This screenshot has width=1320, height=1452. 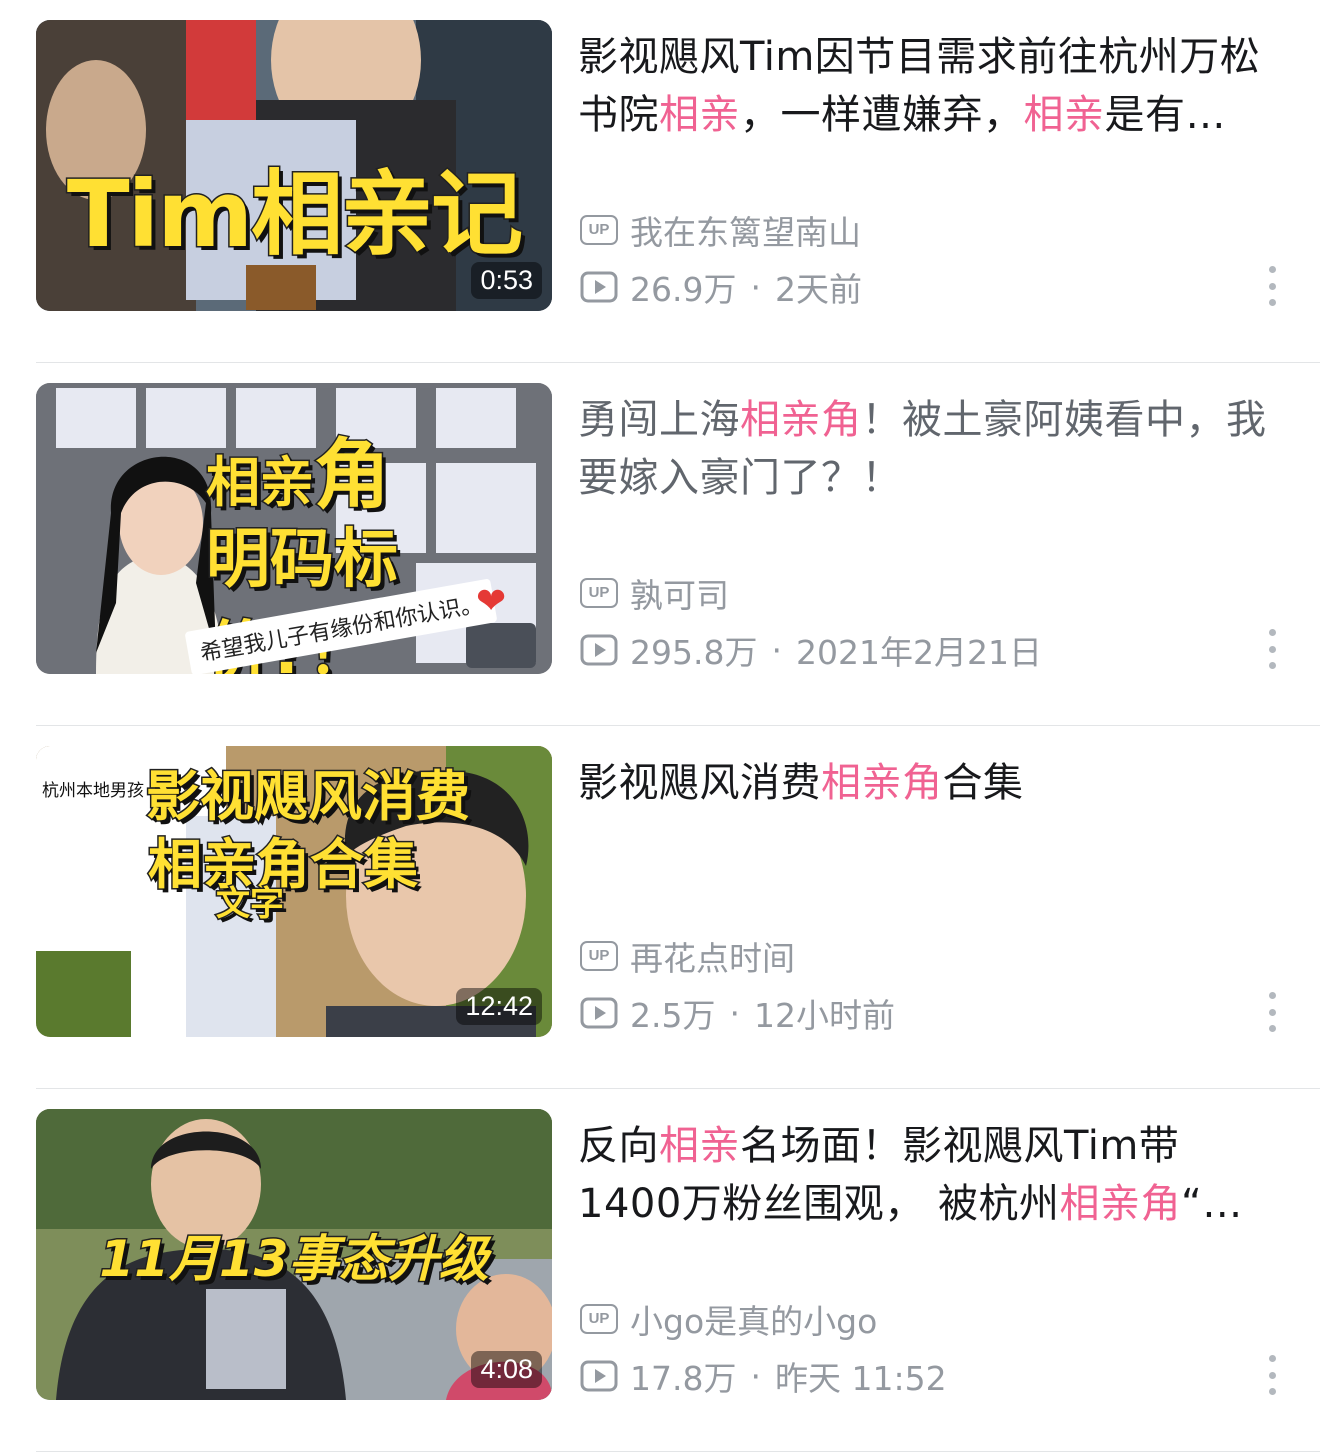 I want to click on author-row: UP 小go是真的小go, so click(x=728, y=1319).